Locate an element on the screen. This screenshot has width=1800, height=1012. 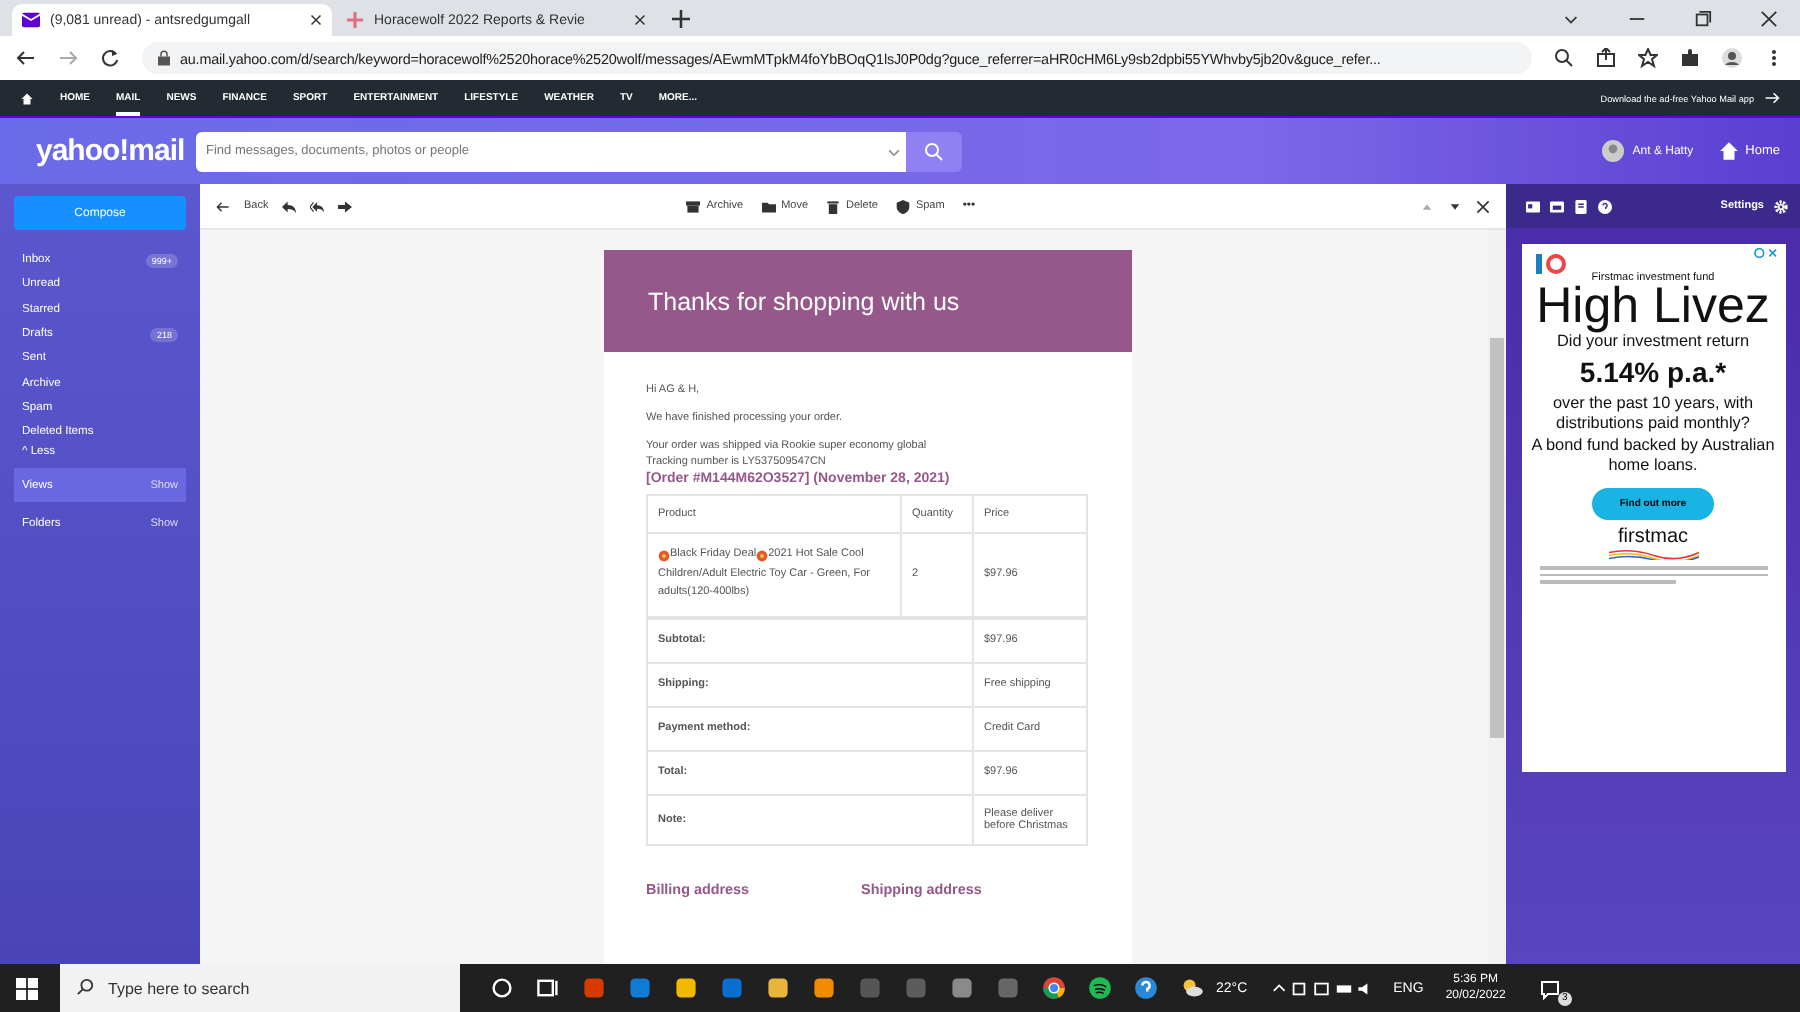
settings-icon is located at coordinates (1781, 206).